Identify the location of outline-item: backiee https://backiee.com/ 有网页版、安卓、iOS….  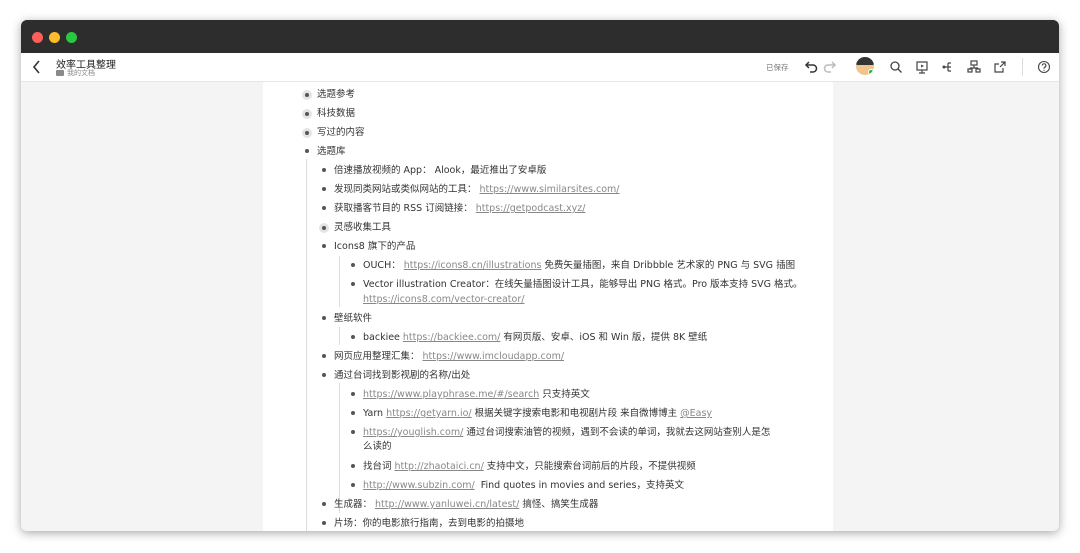
(535, 337).